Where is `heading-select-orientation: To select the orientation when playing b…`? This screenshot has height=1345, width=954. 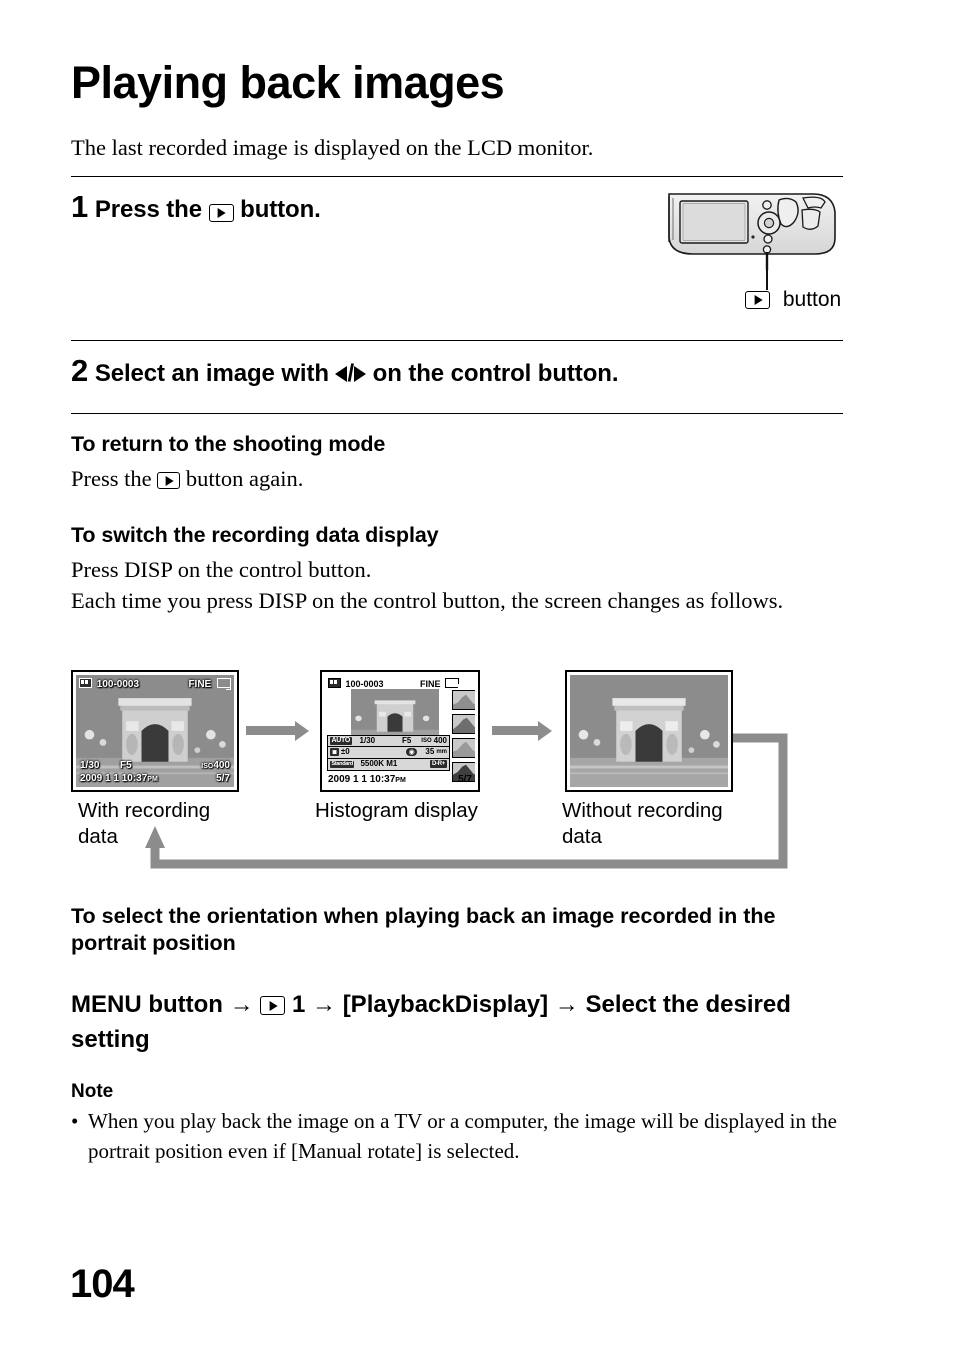 heading-select-orientation: To select the orientation when playing b… is located at coordinates (423, 929).